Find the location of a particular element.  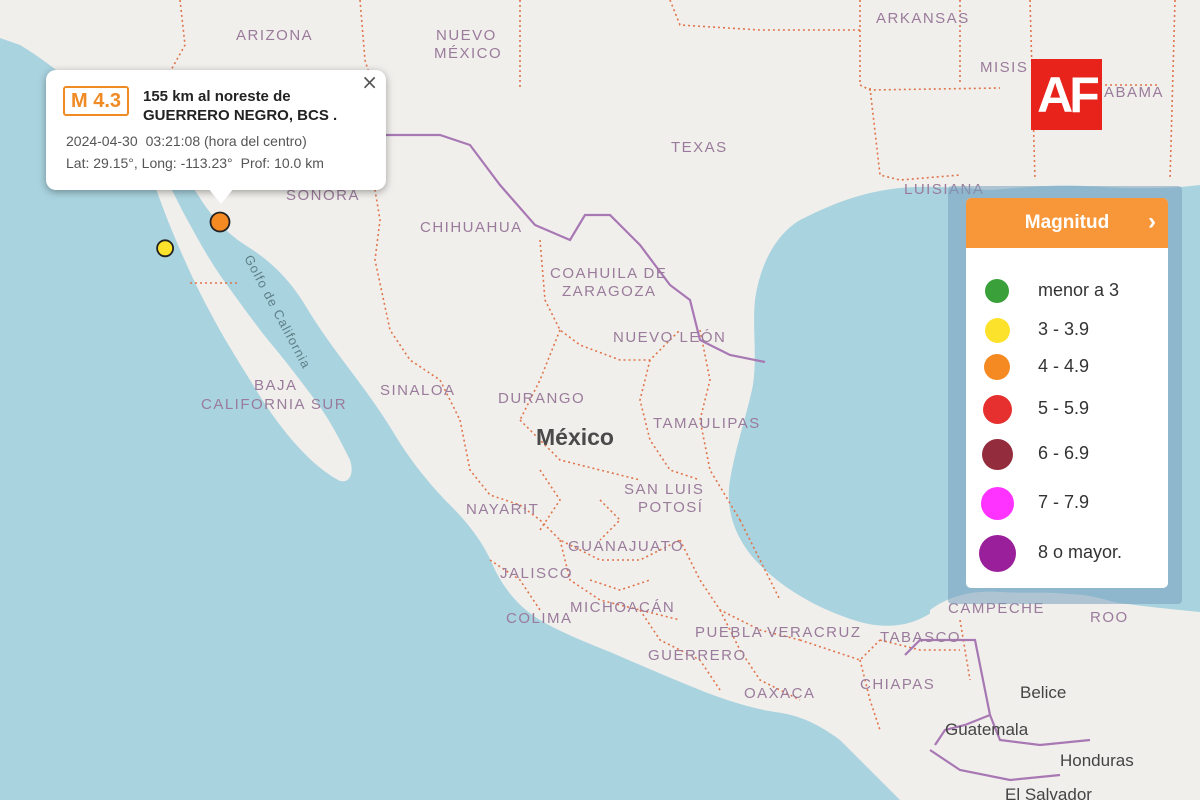

label-texas: TEXAS is located at coordinates (699, 147).